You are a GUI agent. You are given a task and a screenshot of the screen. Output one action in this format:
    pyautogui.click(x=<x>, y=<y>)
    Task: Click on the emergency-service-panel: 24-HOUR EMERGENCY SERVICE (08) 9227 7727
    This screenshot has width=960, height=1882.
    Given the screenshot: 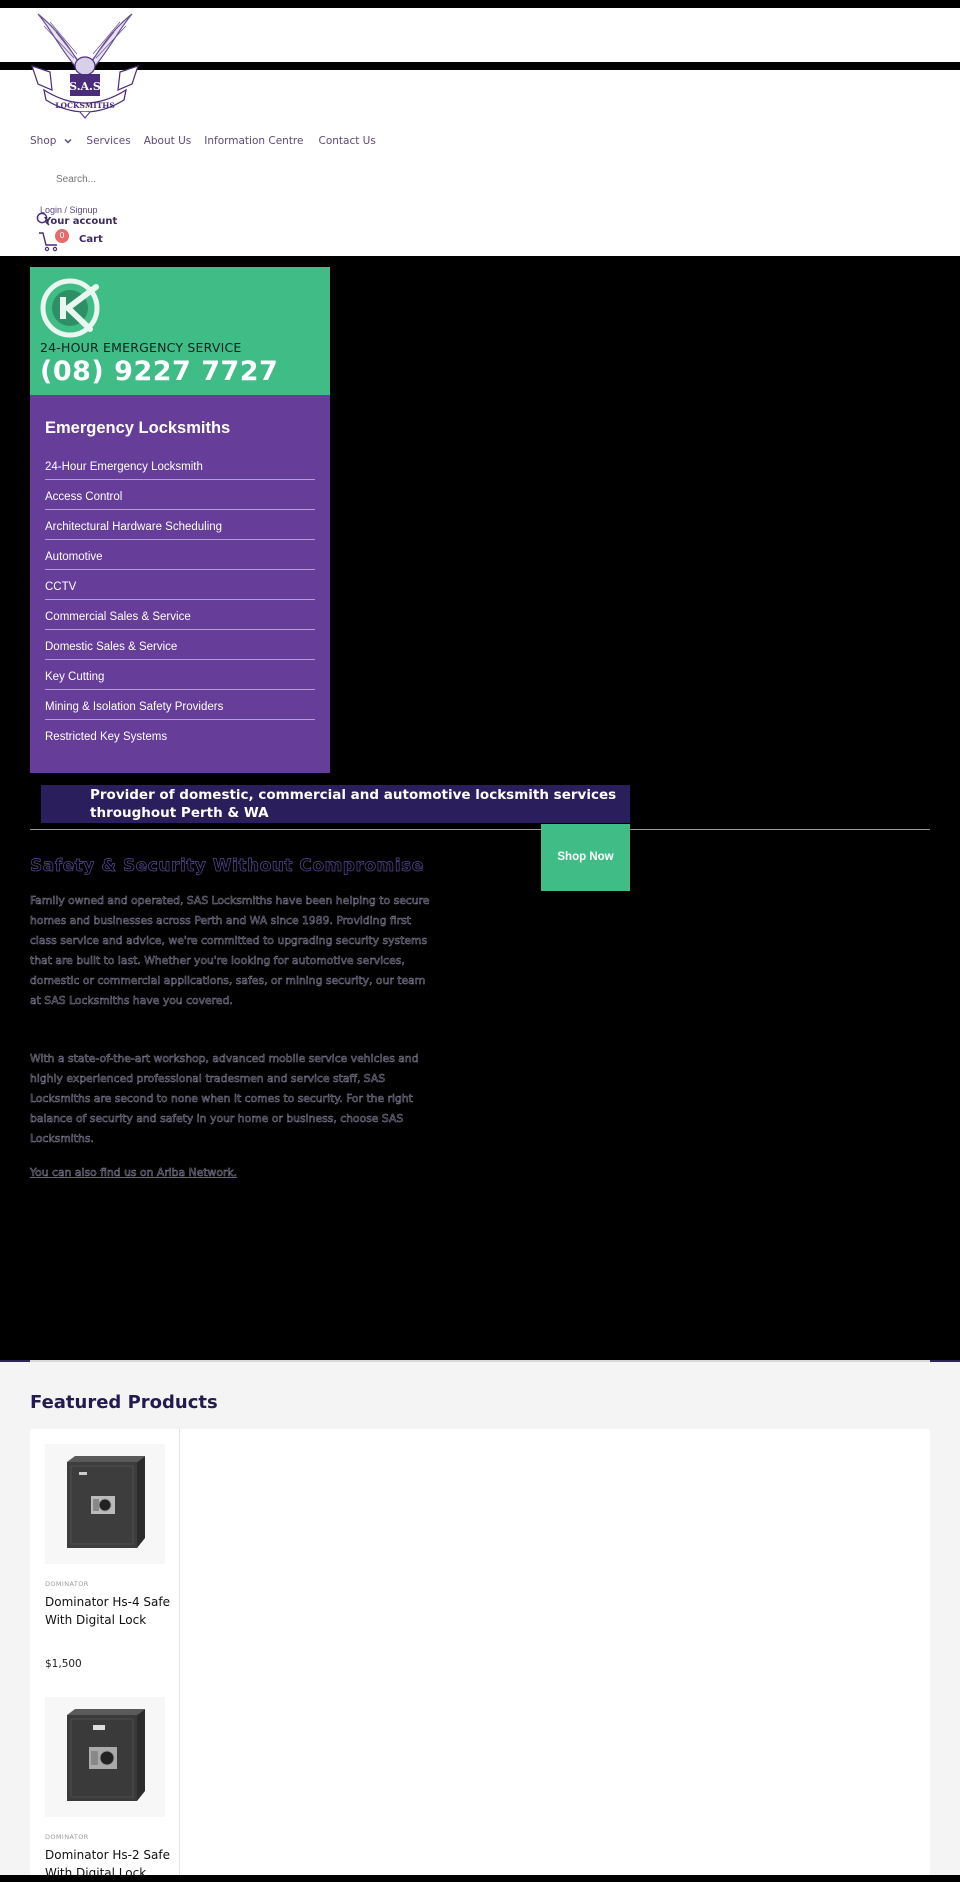 What is the action you would take?
    pyautogui.click(x=180, y=331)
    